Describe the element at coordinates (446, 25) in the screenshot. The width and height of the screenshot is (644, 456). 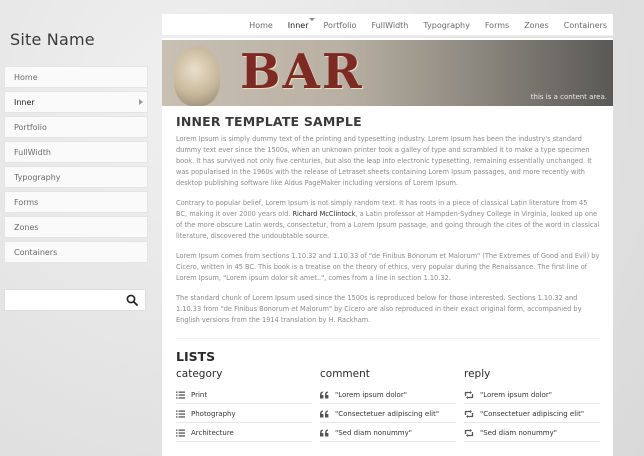
I see `topnav-typography: Typography` at that location.